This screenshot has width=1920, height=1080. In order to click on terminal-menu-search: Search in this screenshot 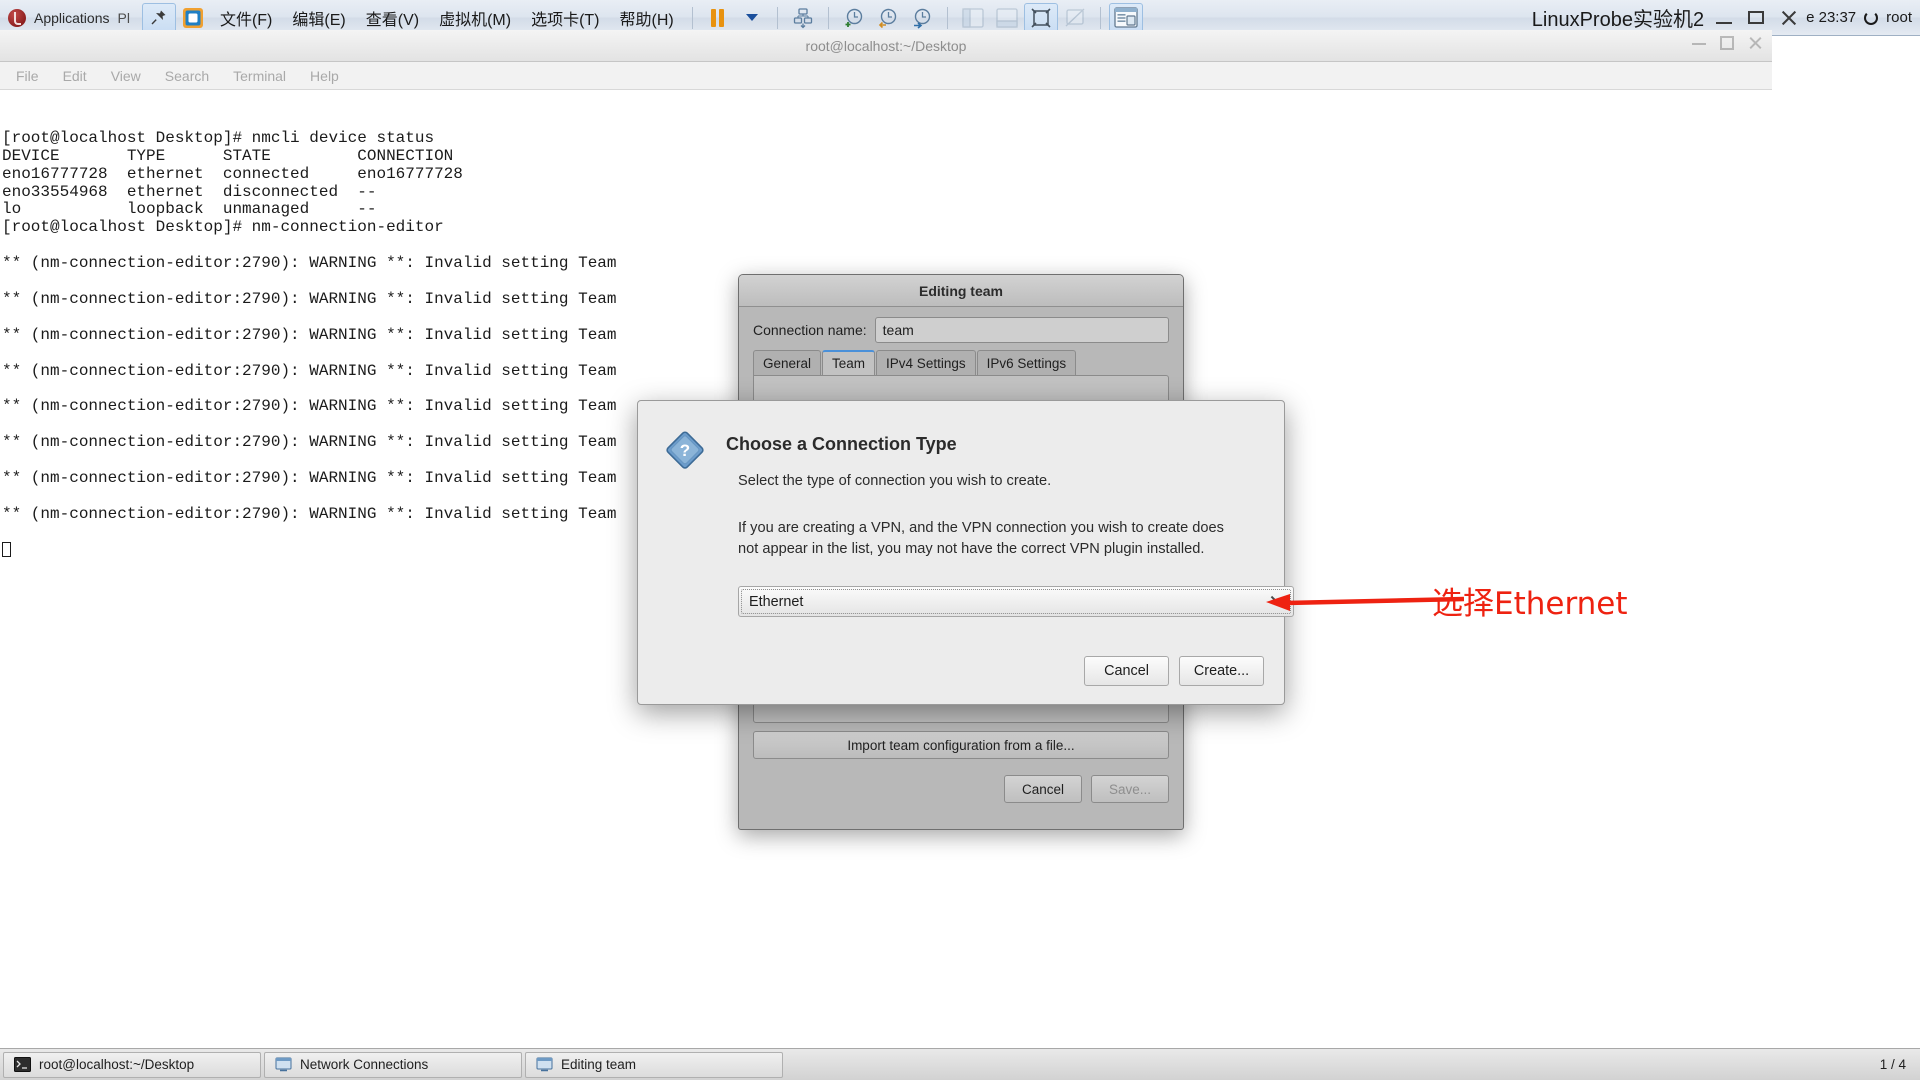, I will do `click(187, 76)`.